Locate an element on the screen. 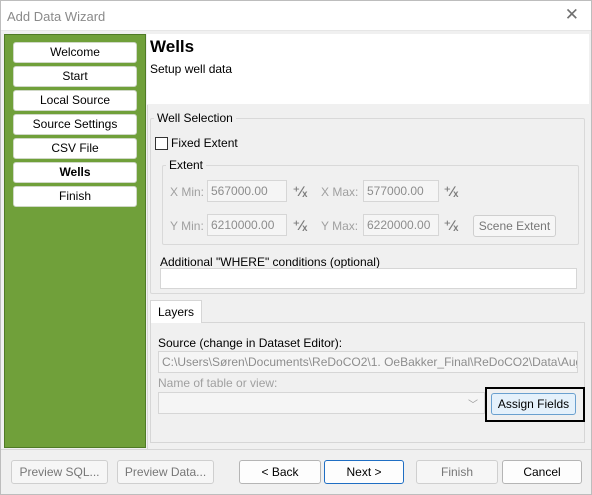  chevron-down-icon: ﹀ is located at coordinates (473, 404).